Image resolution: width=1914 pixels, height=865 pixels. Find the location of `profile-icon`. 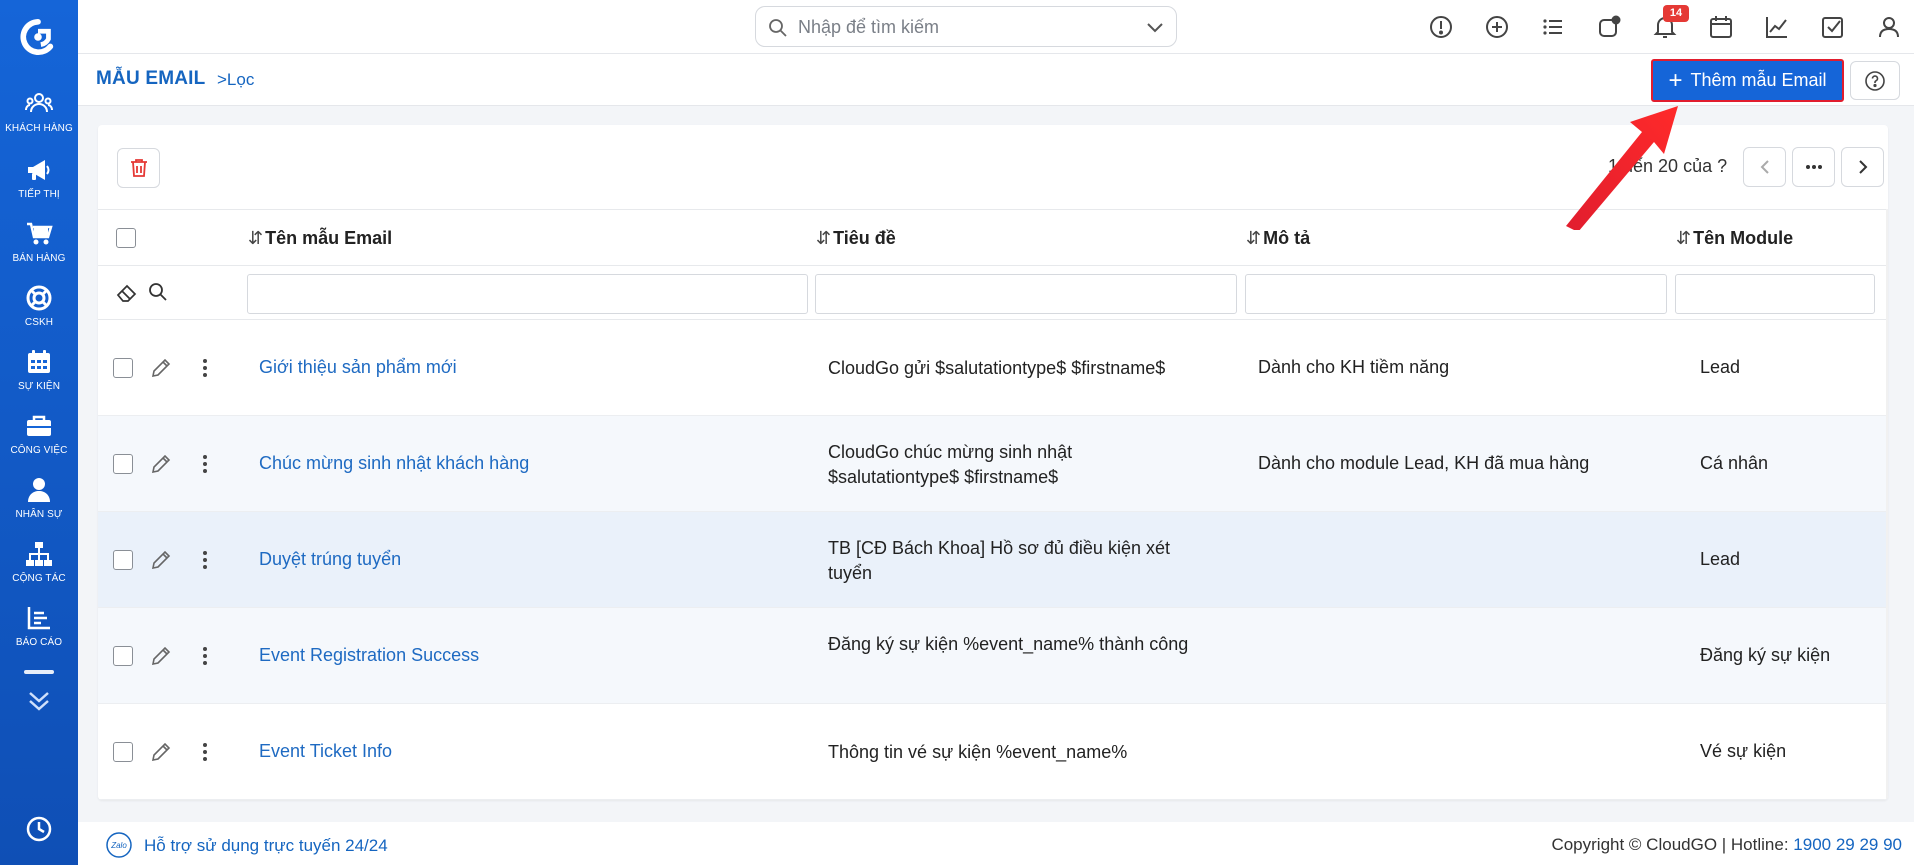

profile-icon is located at coordinates (1889, 27).